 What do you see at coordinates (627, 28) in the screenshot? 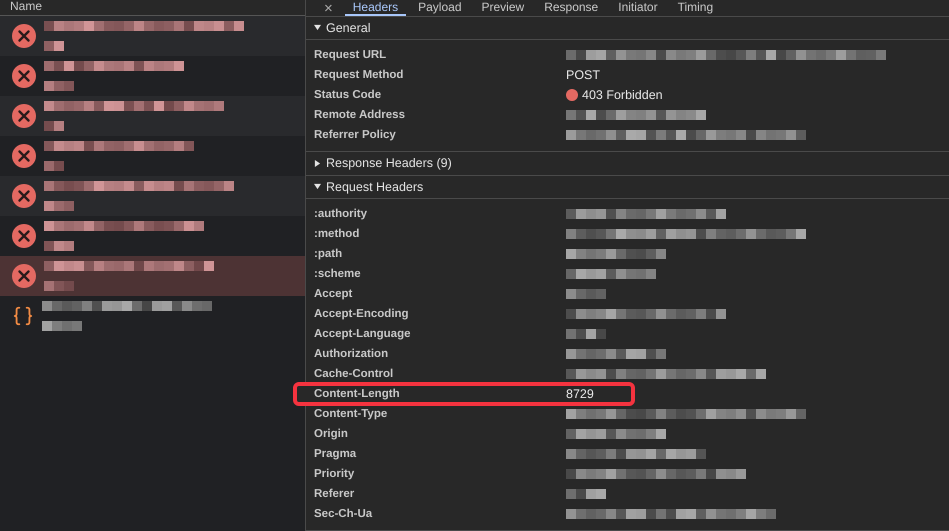
I see `section-header: General` at bounding box center [627, 28].